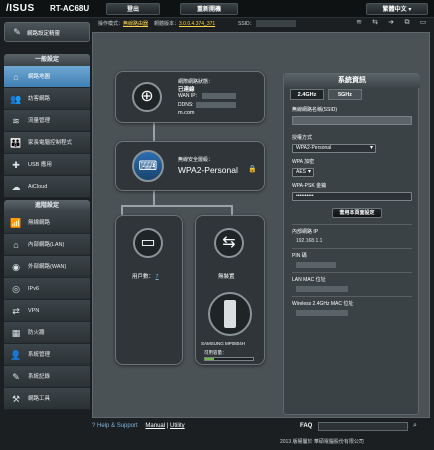 This screenshot has height=450, width=434. I want to click on sidebar-item-label: 無線網路, so click(39, 223).